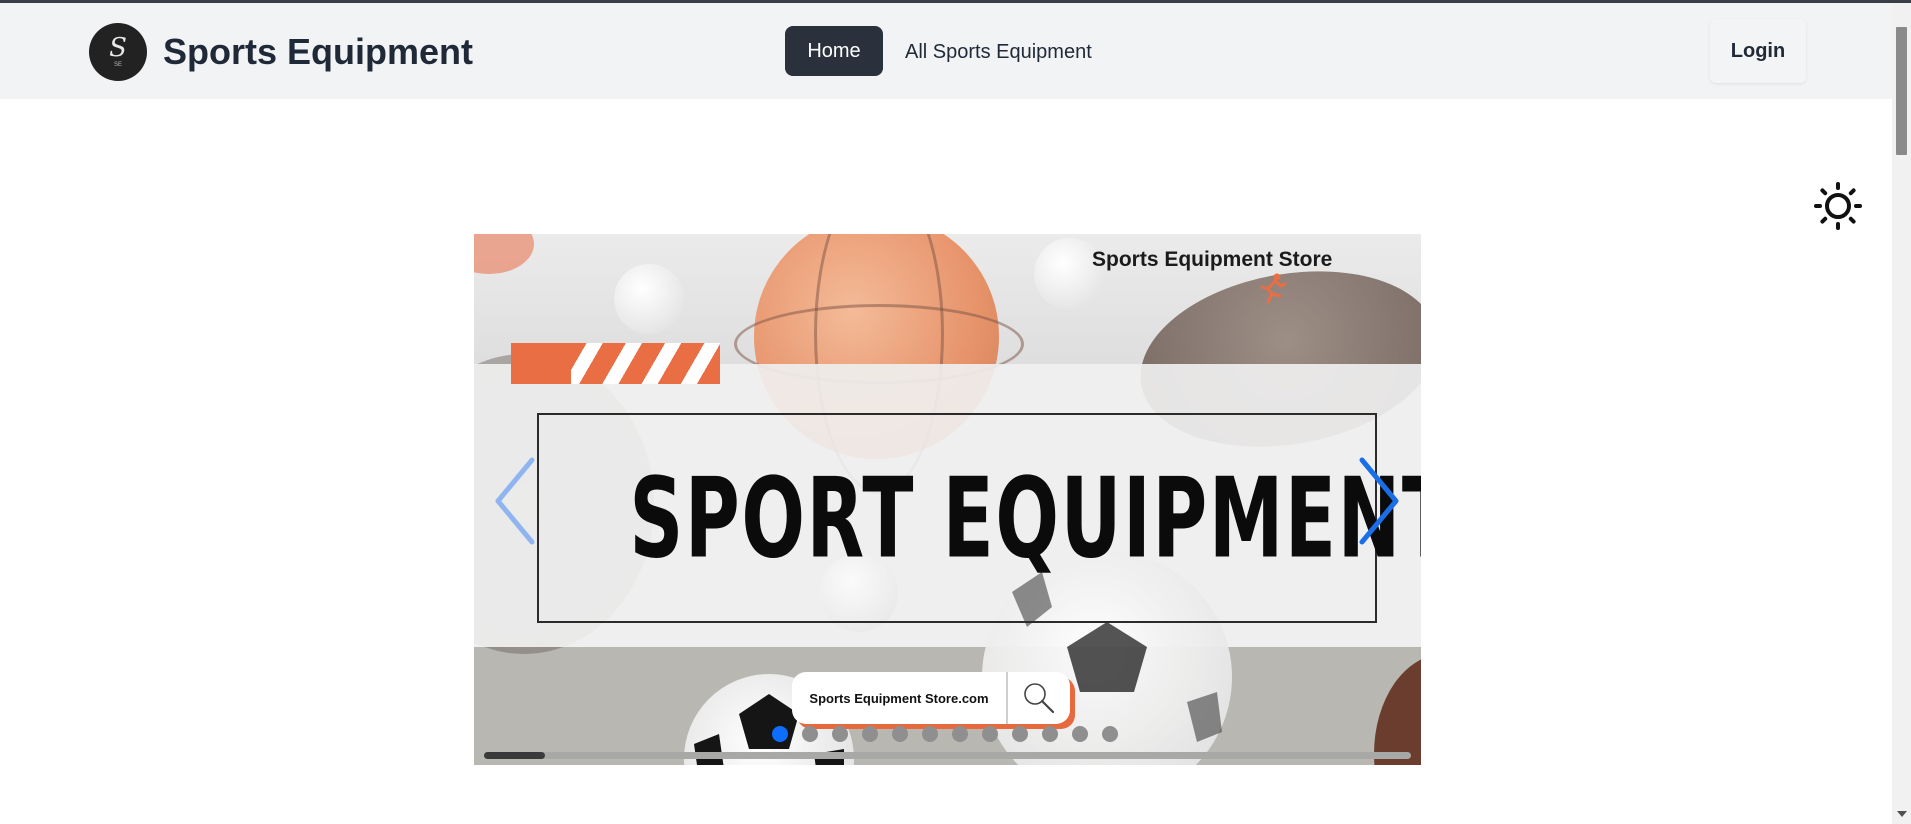 This screenshot has height=824, width=1911. Describe the element at coordinates (899, 698) in the screenshot. I see `search-banner-text: Sports Equipment Store.com` at that location.